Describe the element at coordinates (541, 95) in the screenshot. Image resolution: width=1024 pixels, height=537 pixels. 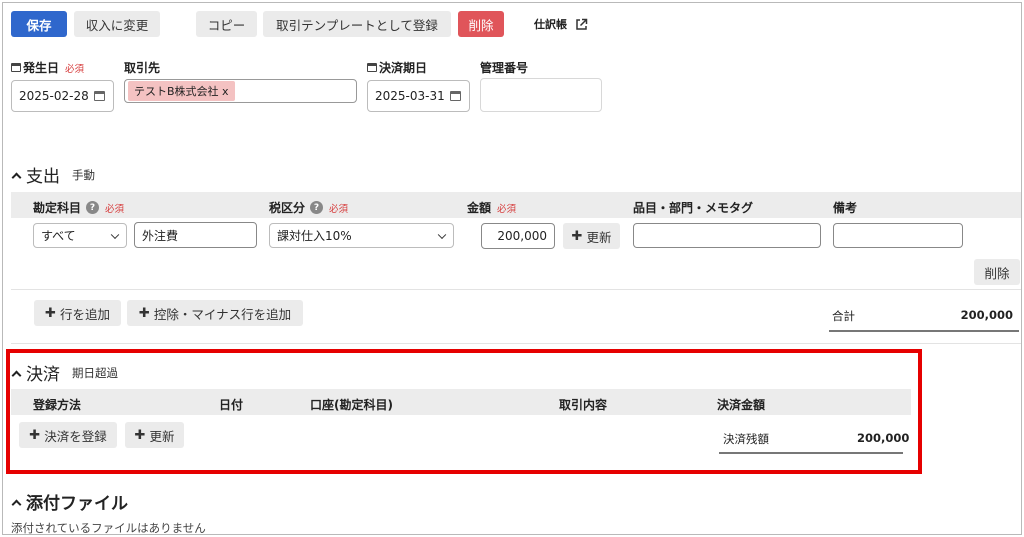
I see `control-number-input` at that location.